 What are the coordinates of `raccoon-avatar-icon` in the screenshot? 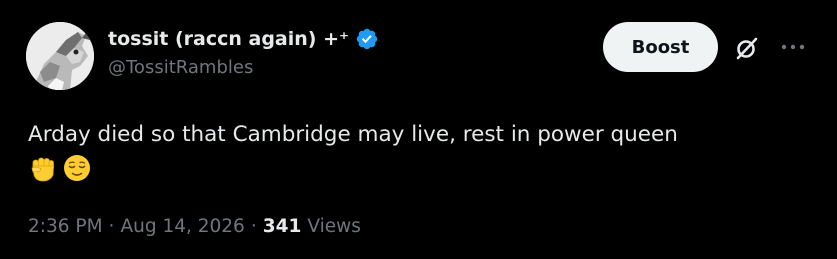 It's located at (60, 56).